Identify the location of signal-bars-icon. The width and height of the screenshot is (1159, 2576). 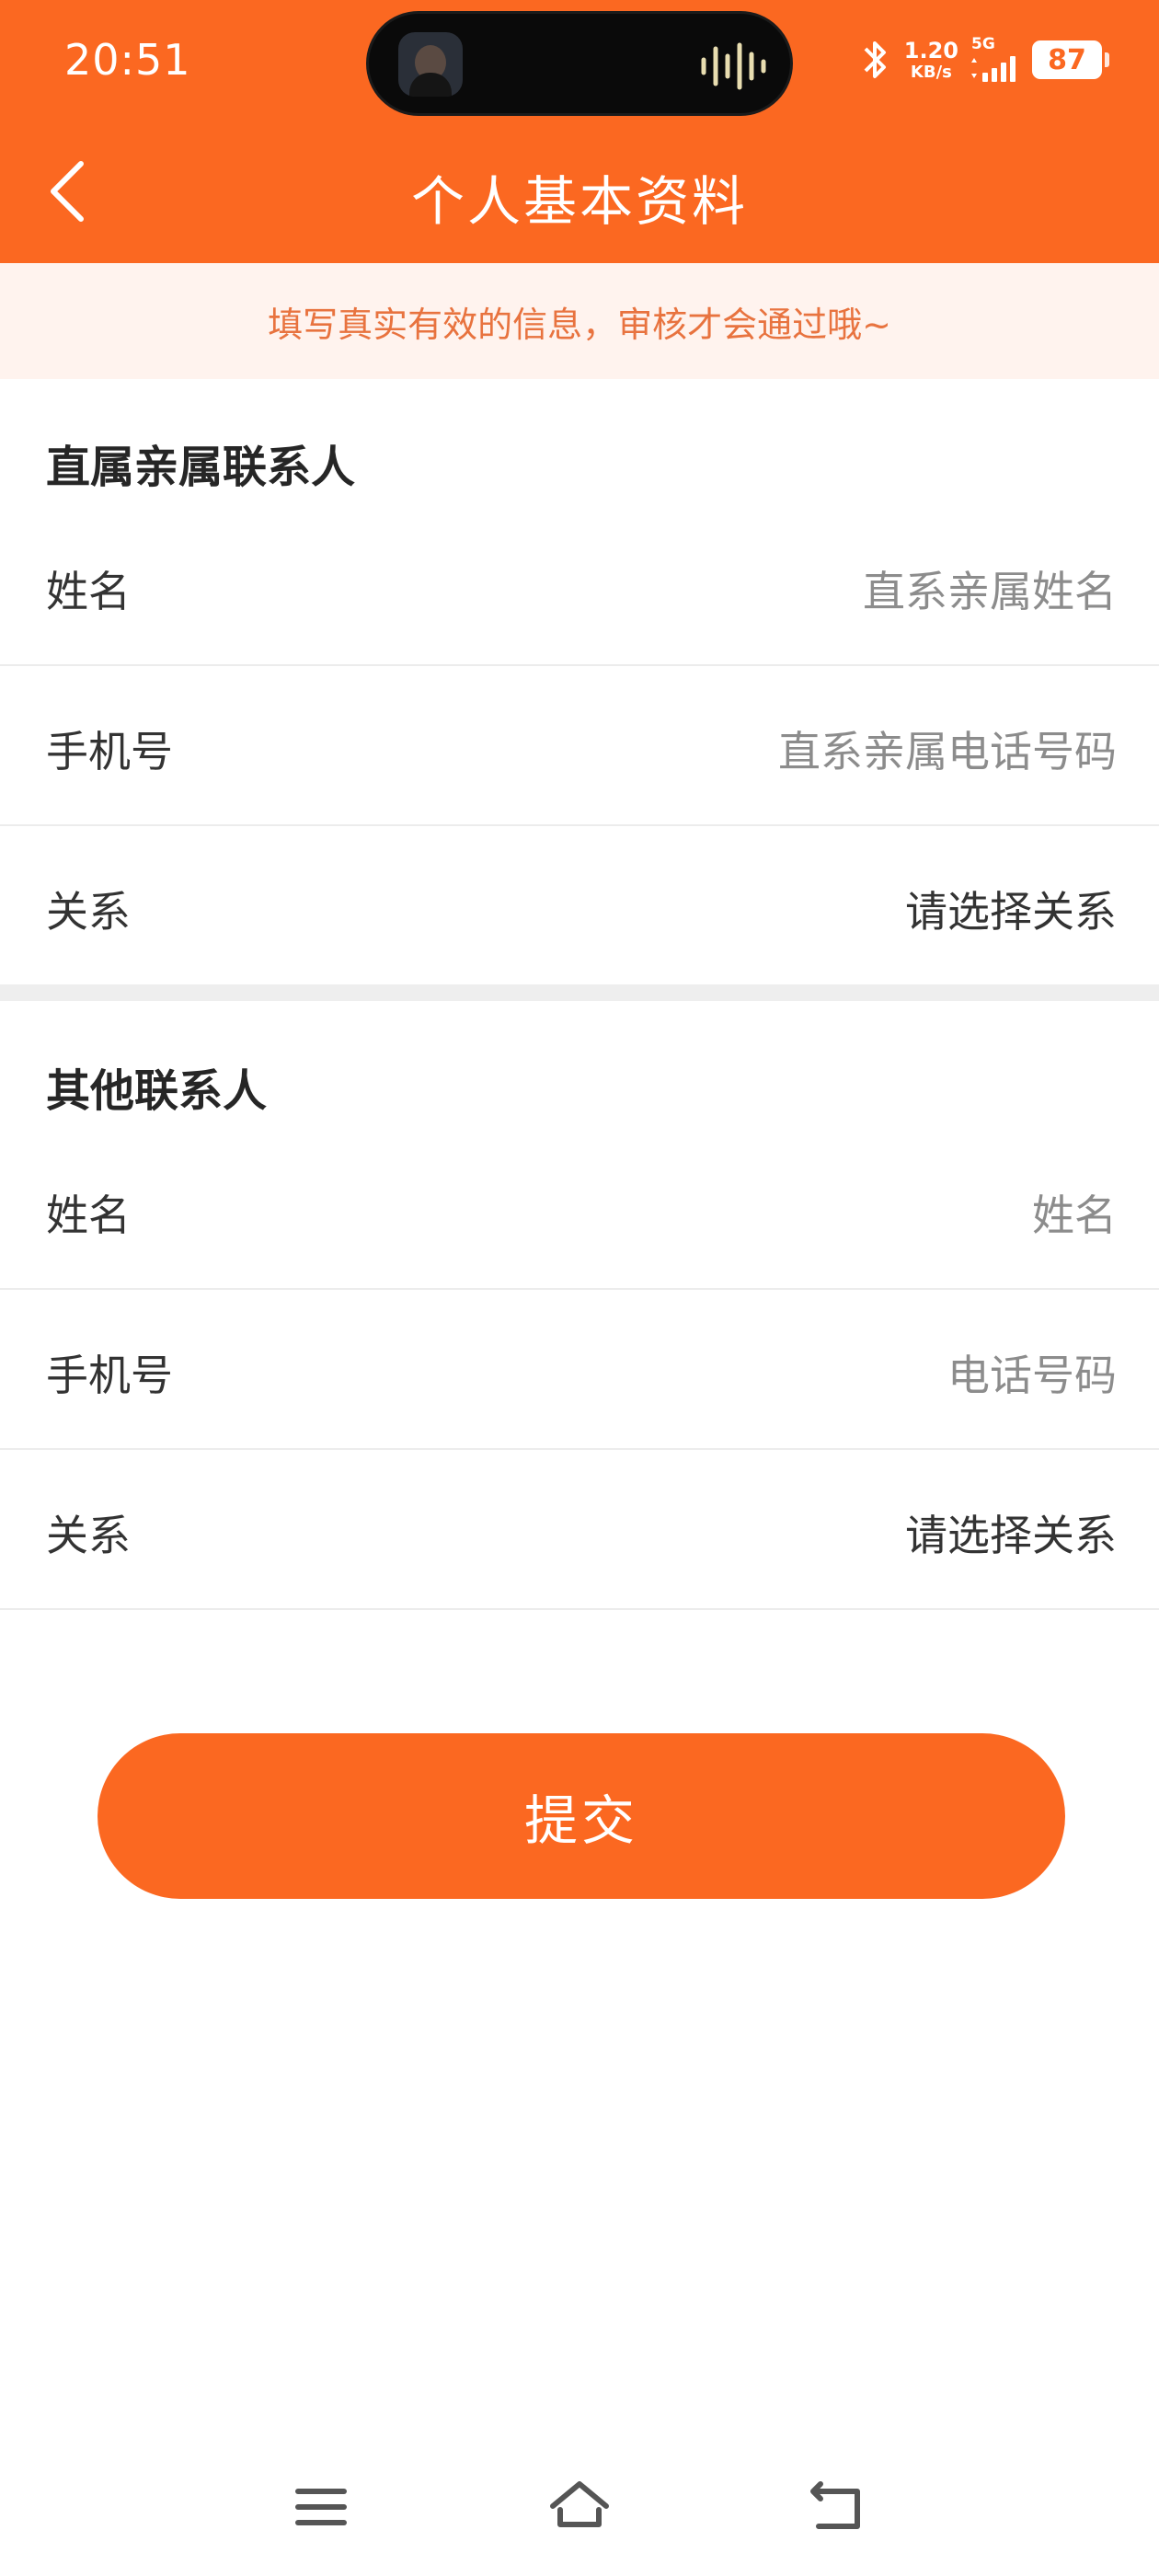
(993, 68).